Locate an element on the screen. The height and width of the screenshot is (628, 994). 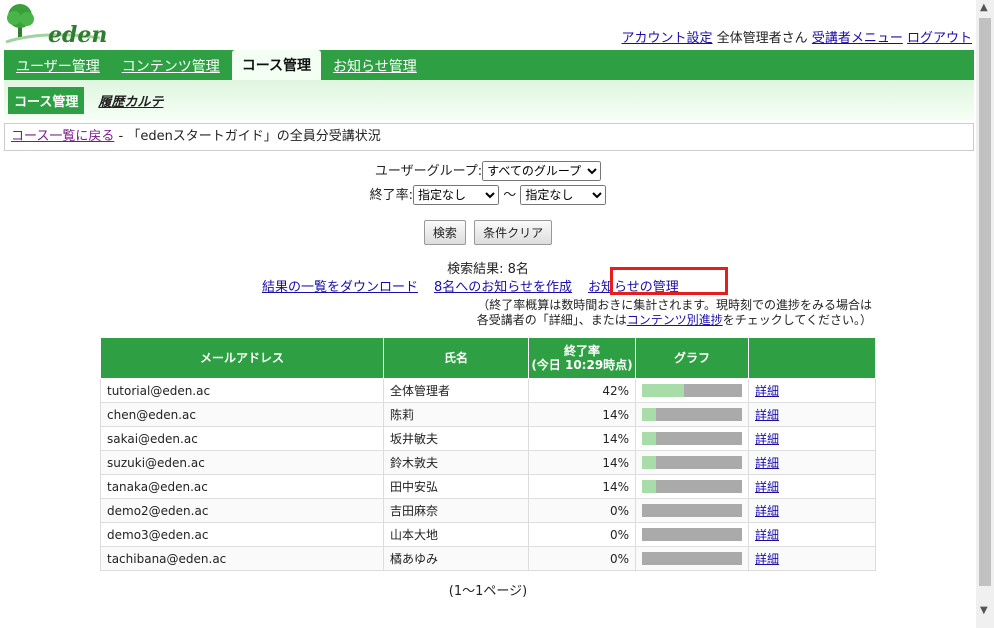
scroll-up-icon: ▲ is located at coordinates (984, 7).